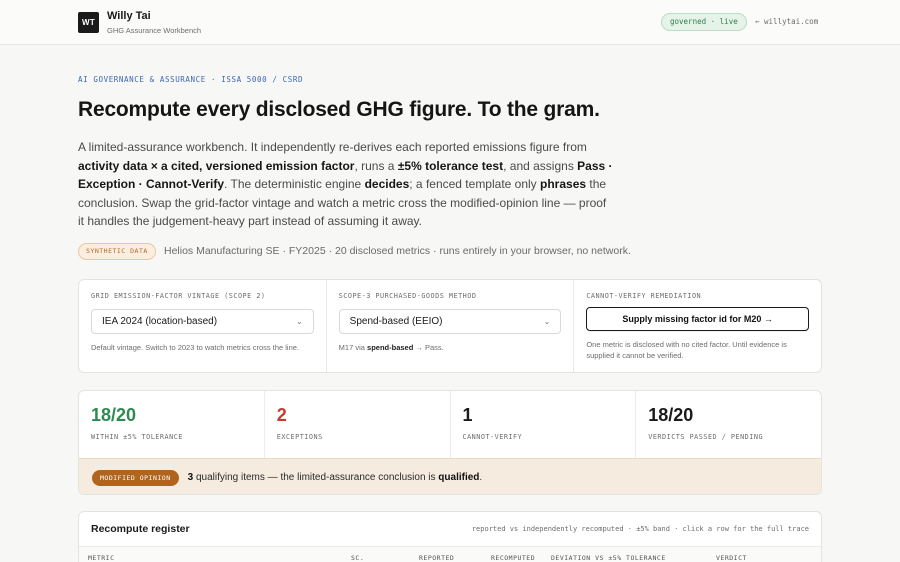 The height and width of the screenshot is (562, 900). I want to click on scope3-help-method: spend-based, so click(390, 347).